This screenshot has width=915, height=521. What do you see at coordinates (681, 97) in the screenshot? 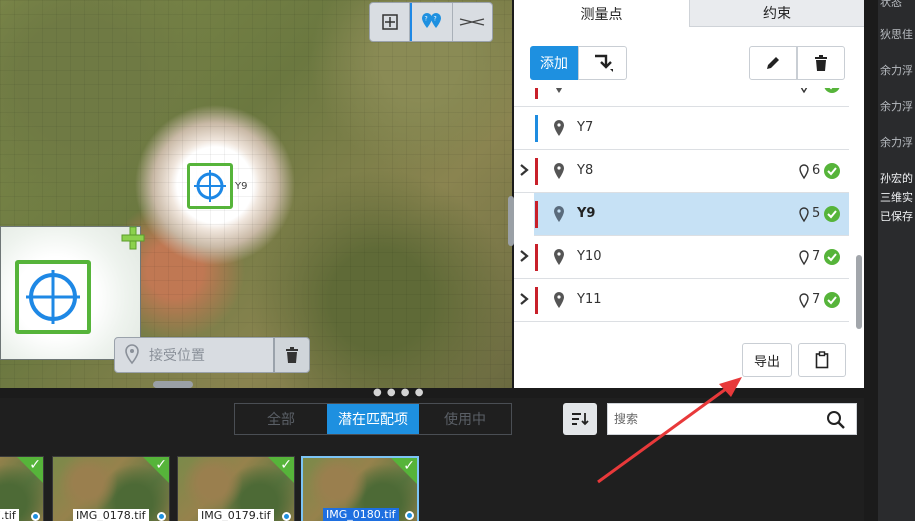
I see `list-item: Y6 7` at bounding box center [681, 97].